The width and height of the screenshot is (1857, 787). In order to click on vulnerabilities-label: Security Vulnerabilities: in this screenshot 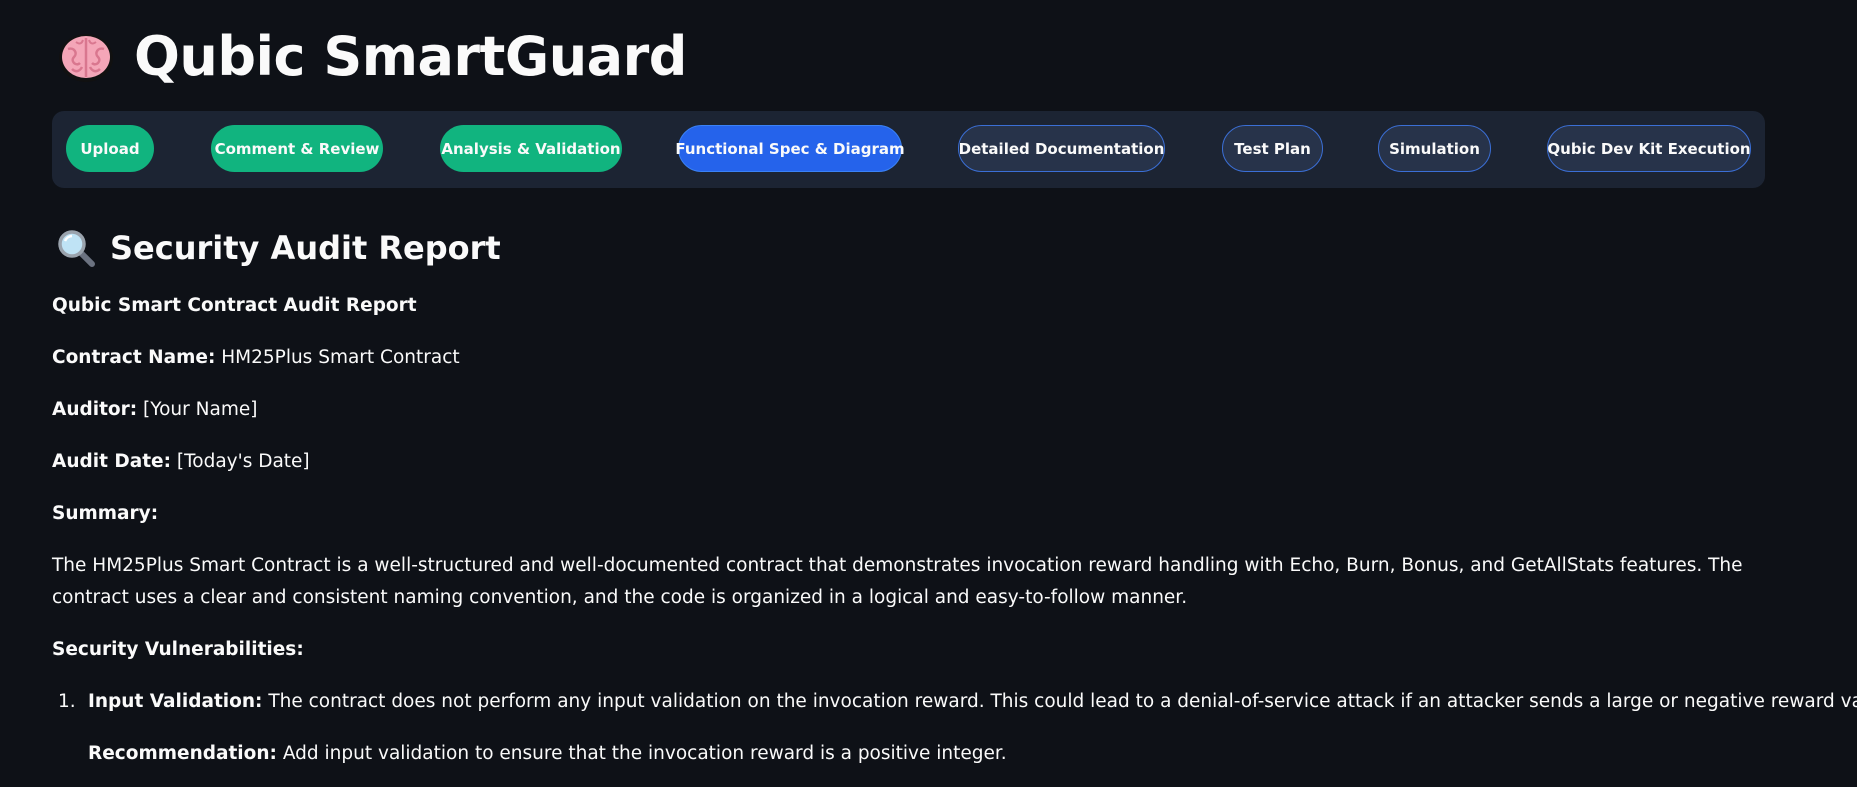, I will do `click(178, 649)`.